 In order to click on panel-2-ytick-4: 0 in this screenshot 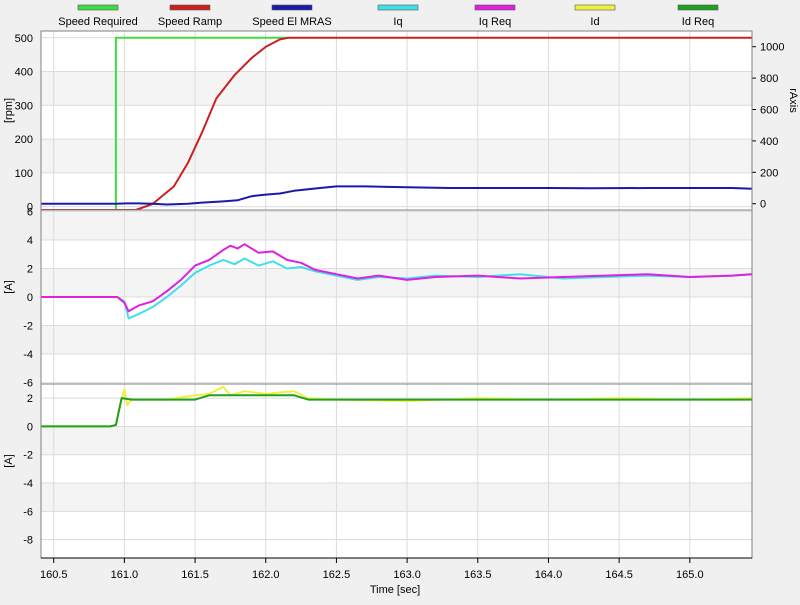, I will do `click(30, 427)`.